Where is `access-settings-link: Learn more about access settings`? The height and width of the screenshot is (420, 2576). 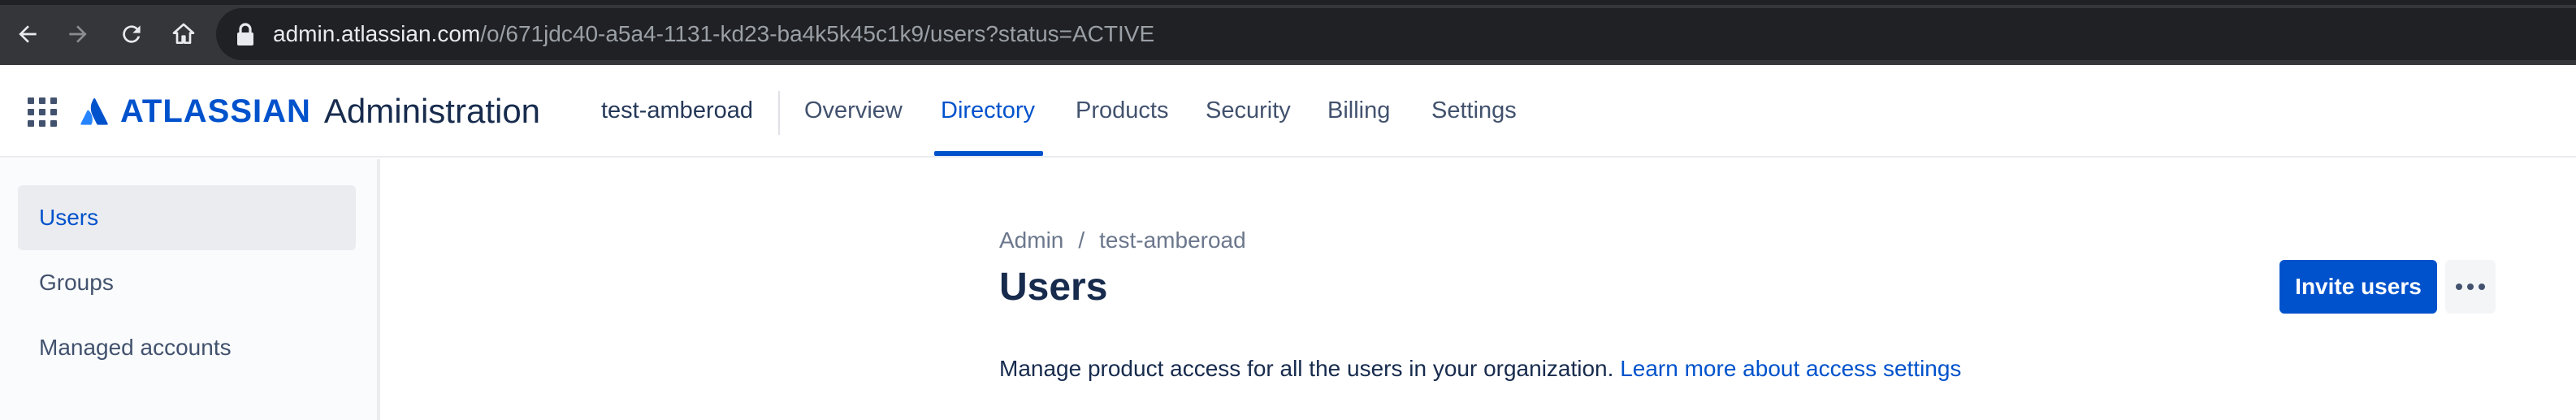 access-settings-link: Learn more about access settings is located at coordinates (1790, 369).